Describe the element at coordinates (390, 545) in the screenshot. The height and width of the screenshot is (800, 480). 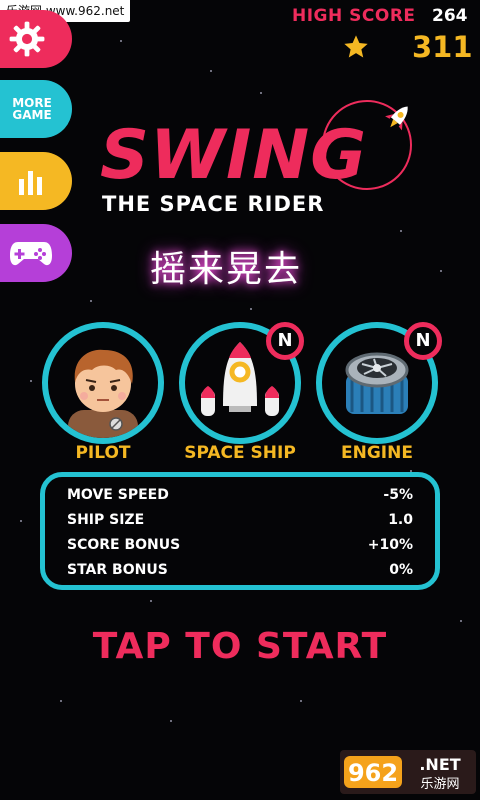
I see `stat-value: +10%` at that location.